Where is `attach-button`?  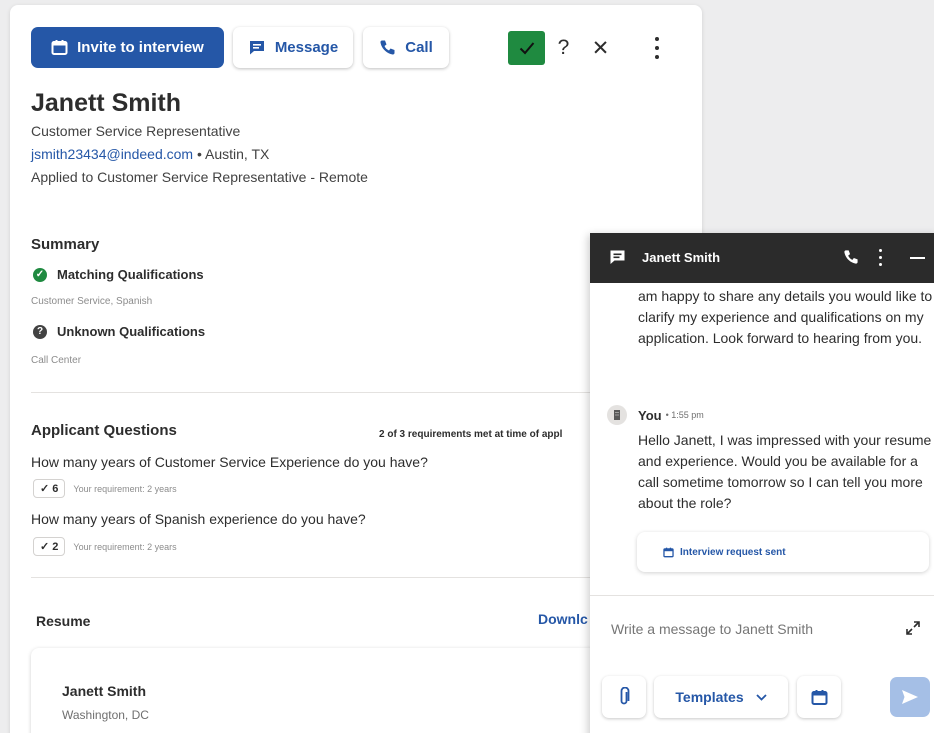
attach-button is located at coordinates (624, 697).